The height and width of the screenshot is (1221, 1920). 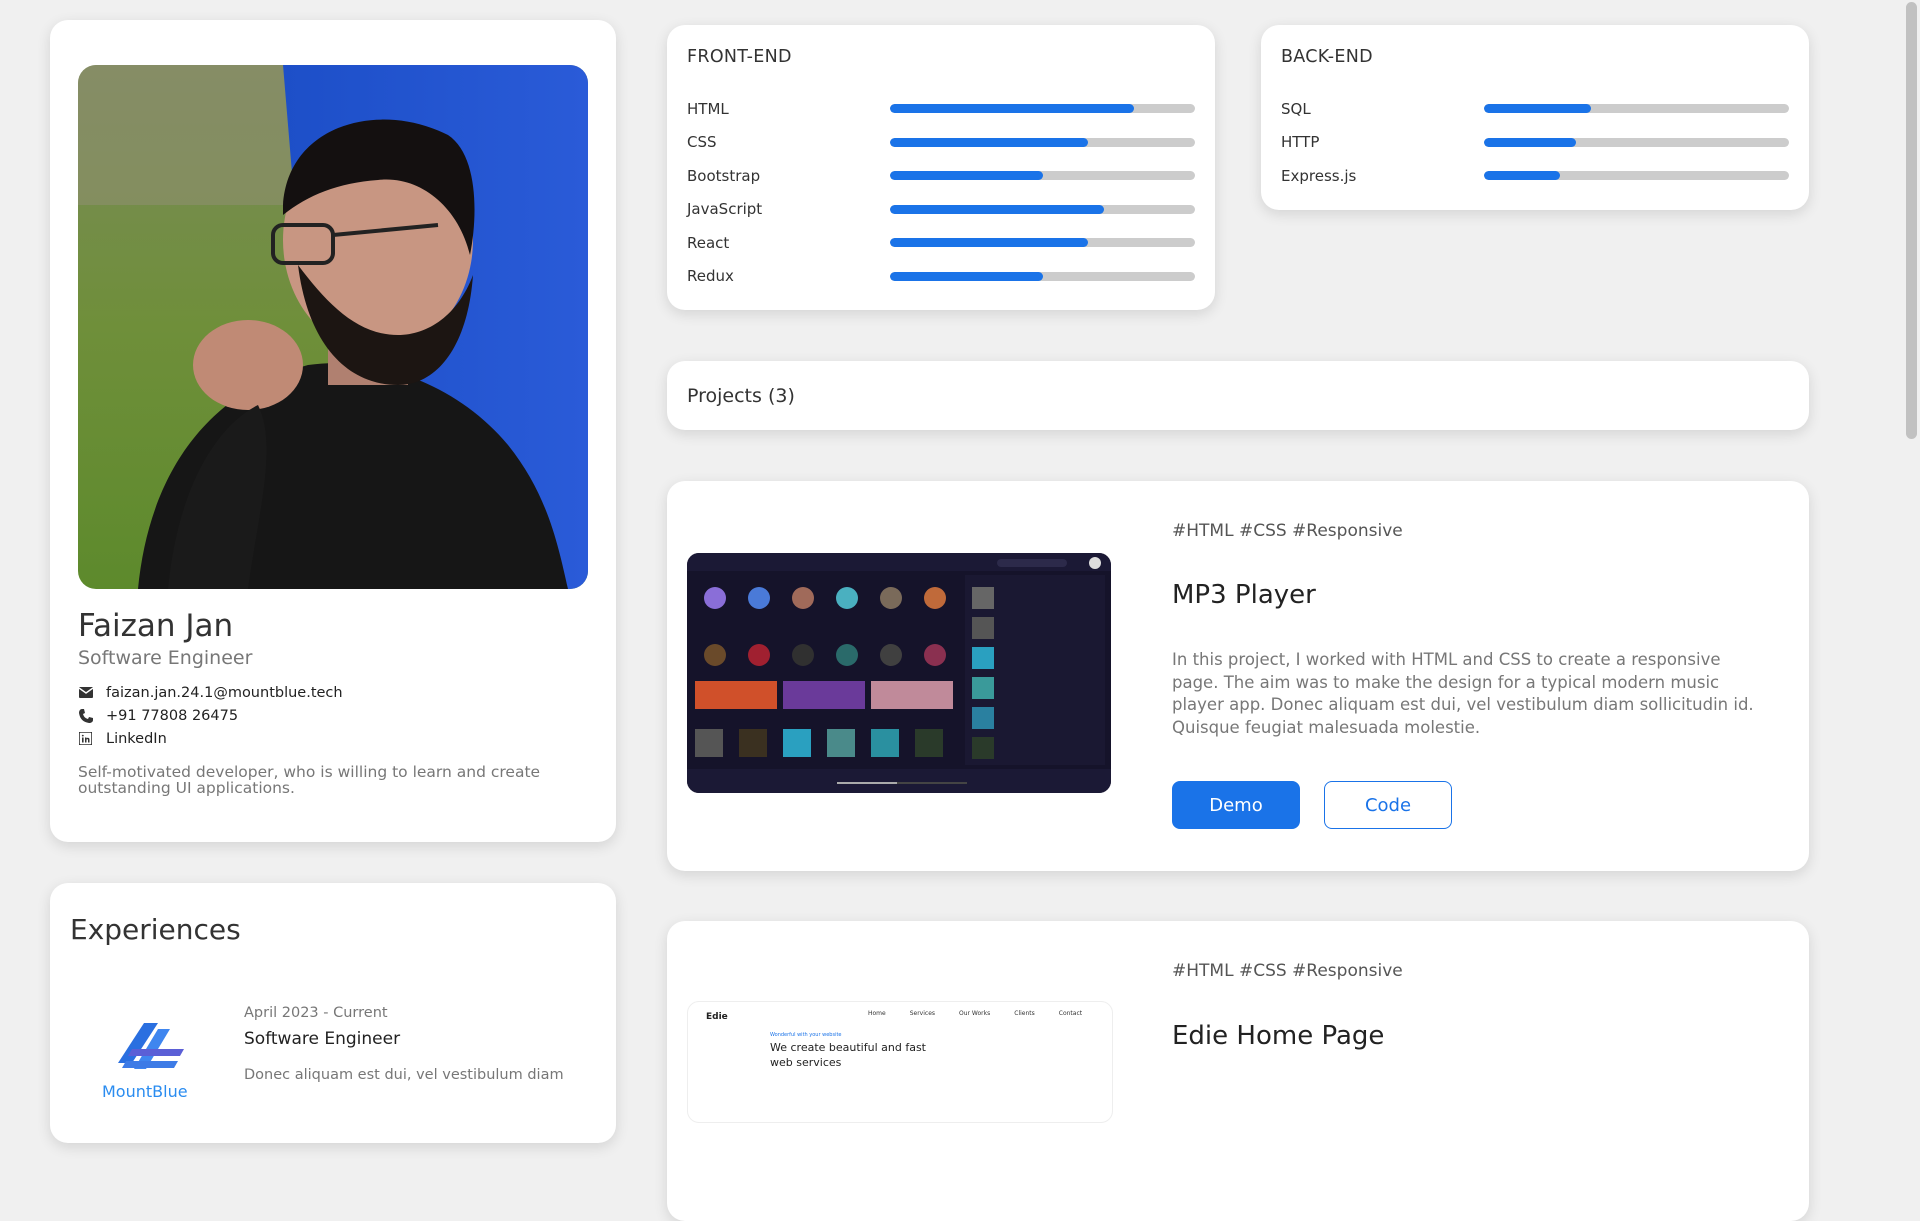 I want to click on contact-linkedin: LinkedIn, so click(x=210, y=738).